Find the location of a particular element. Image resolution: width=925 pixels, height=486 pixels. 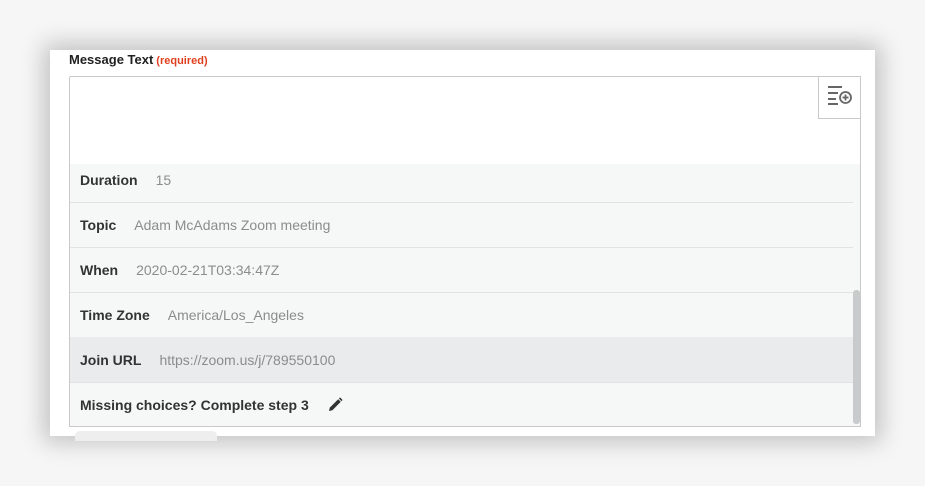

option-key: Join URL is located at coordinates (111, 359).